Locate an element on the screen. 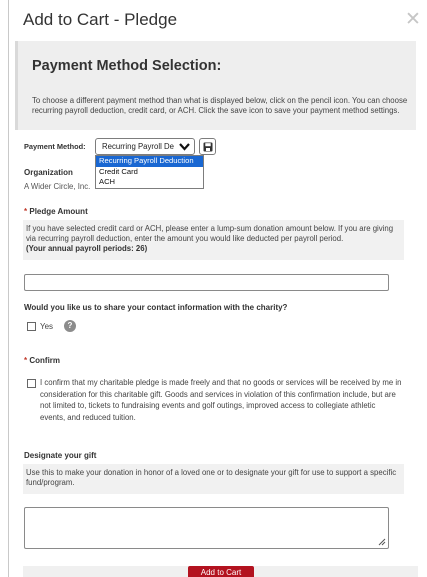 Image resolution: width=427 pixels, height=577 pixels. add-to-cart-button: Add to Cart is located at coordinates (221, 571).